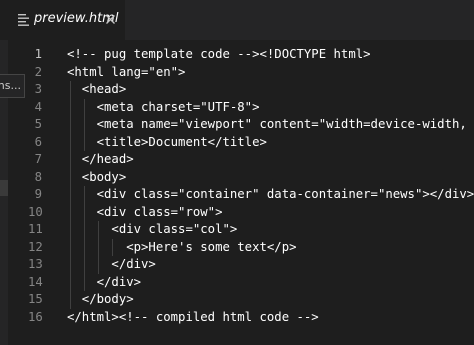  What do you see at coordinates (237, 160) in the screenshot?
I see `code-line: 7 </head>` at bounding box center [237, 160].